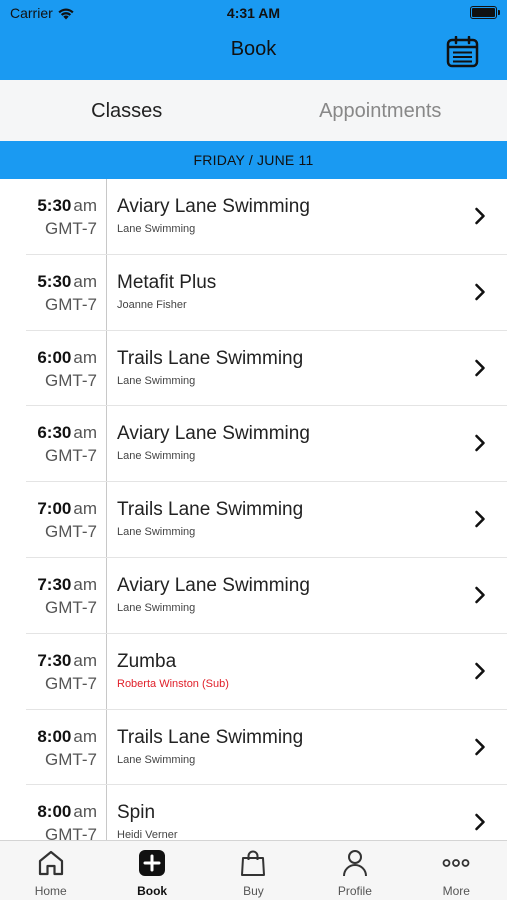 Image resolution: width=507 pixels, height=900 pixels. What do you see at coordinates (152, 304) in the screenshot?
I see `class-subtitle: Joanne Fisher` at bounding box center [152, 304].